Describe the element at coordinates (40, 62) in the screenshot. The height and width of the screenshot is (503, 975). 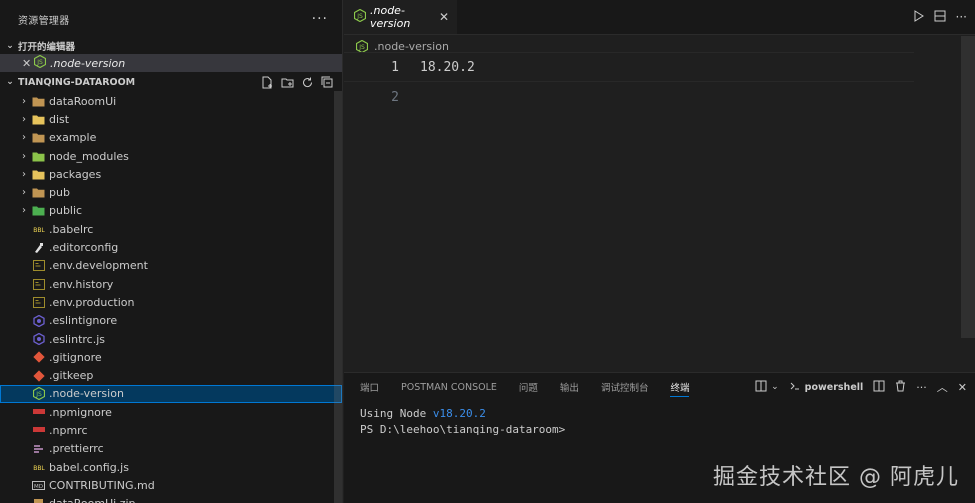
I see `nodejs-icon: JS` at that location.